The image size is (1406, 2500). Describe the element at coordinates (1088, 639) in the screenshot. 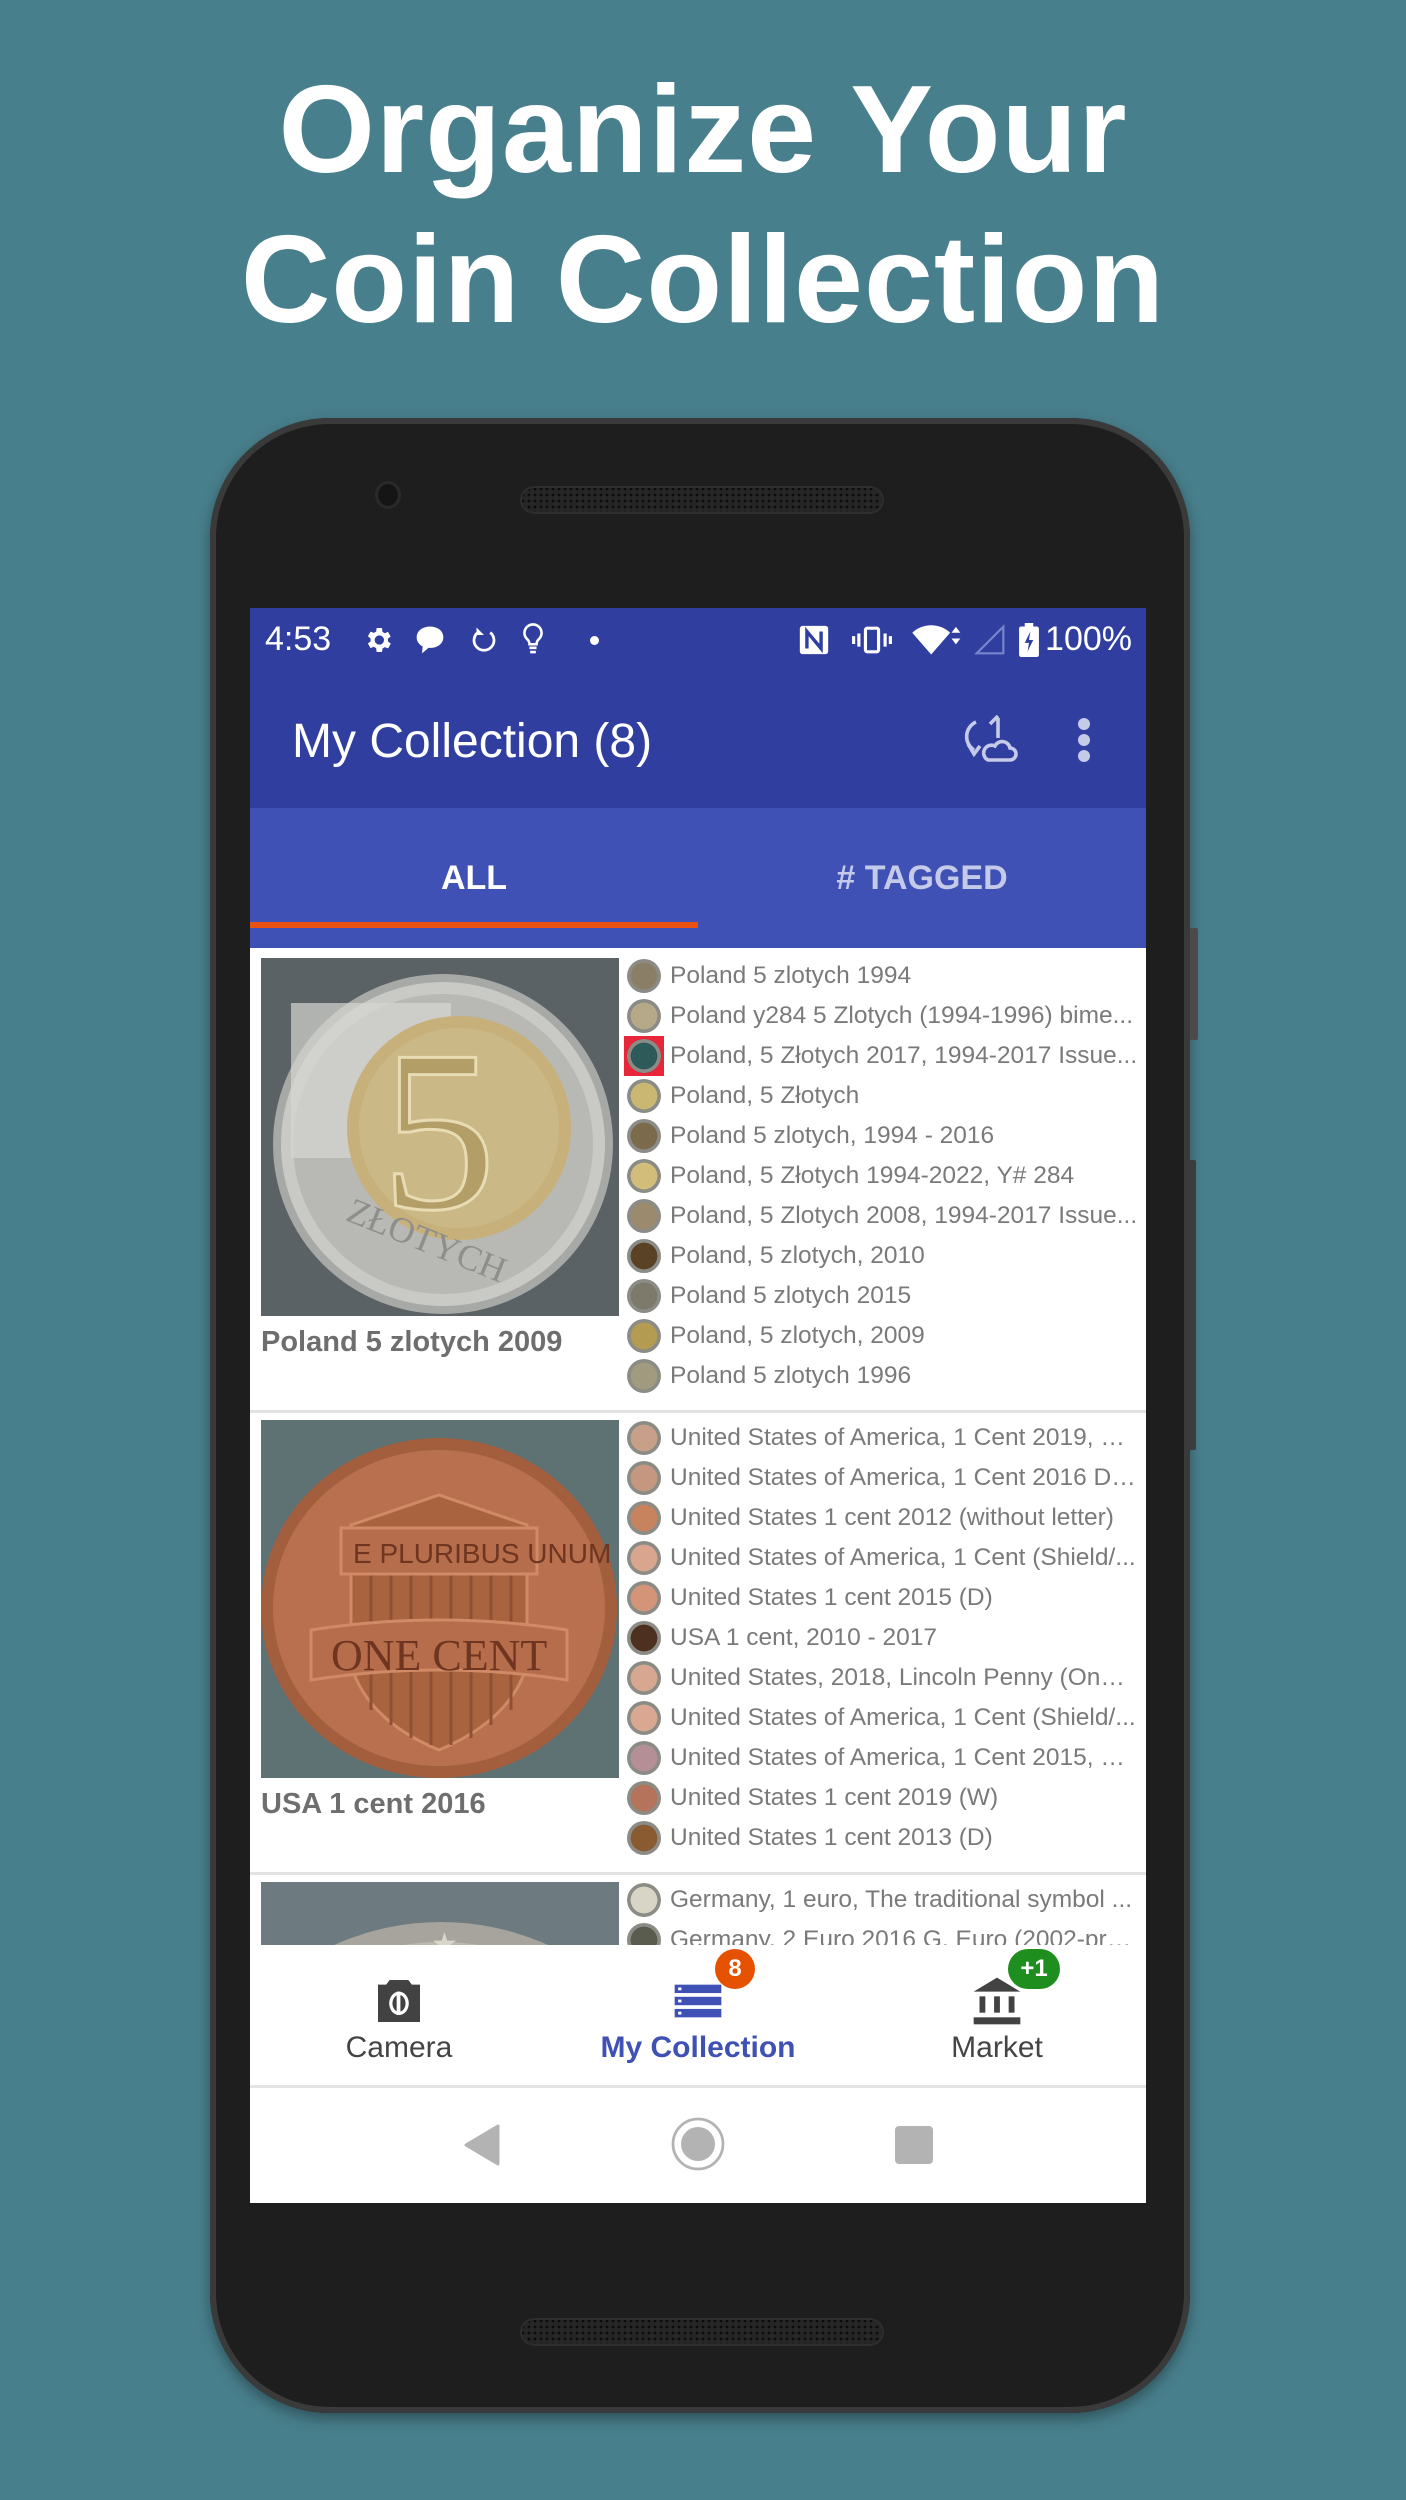

I see `battery-percent: 100%` at that location.